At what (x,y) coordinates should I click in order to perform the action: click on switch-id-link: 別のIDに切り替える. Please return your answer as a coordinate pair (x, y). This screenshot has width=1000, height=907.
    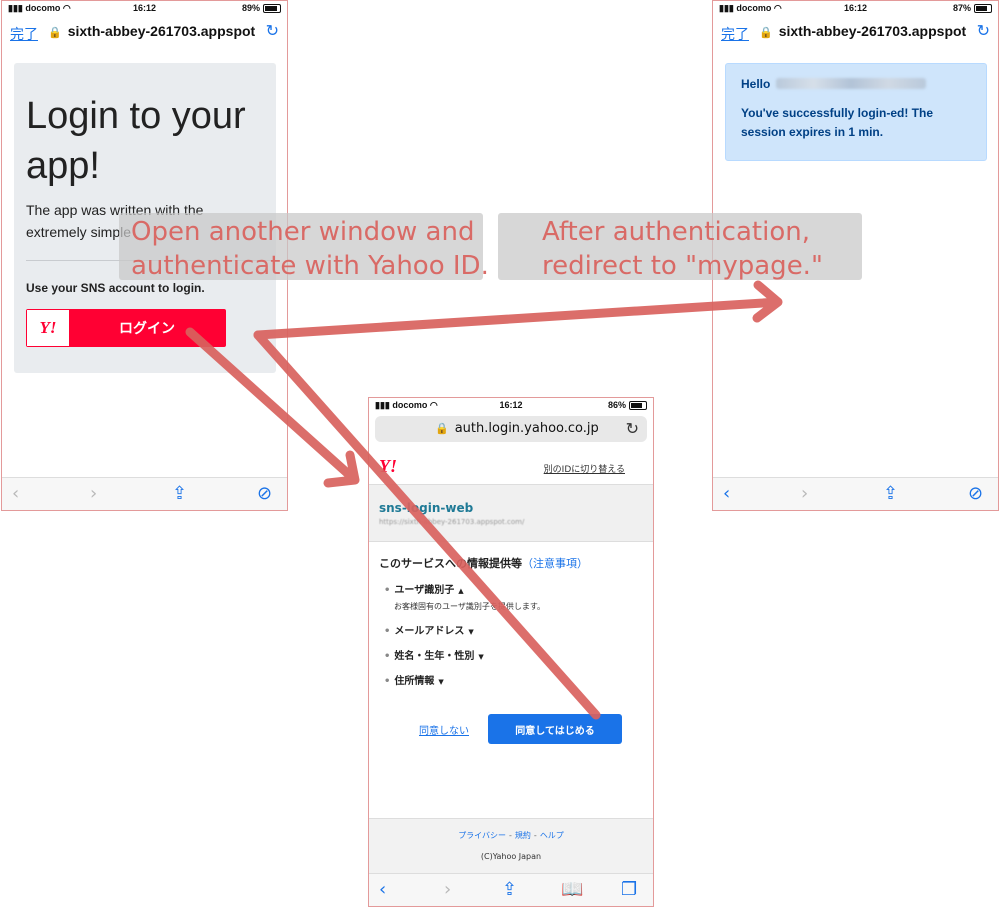
    Looking at the image, I should click on (584, 468).